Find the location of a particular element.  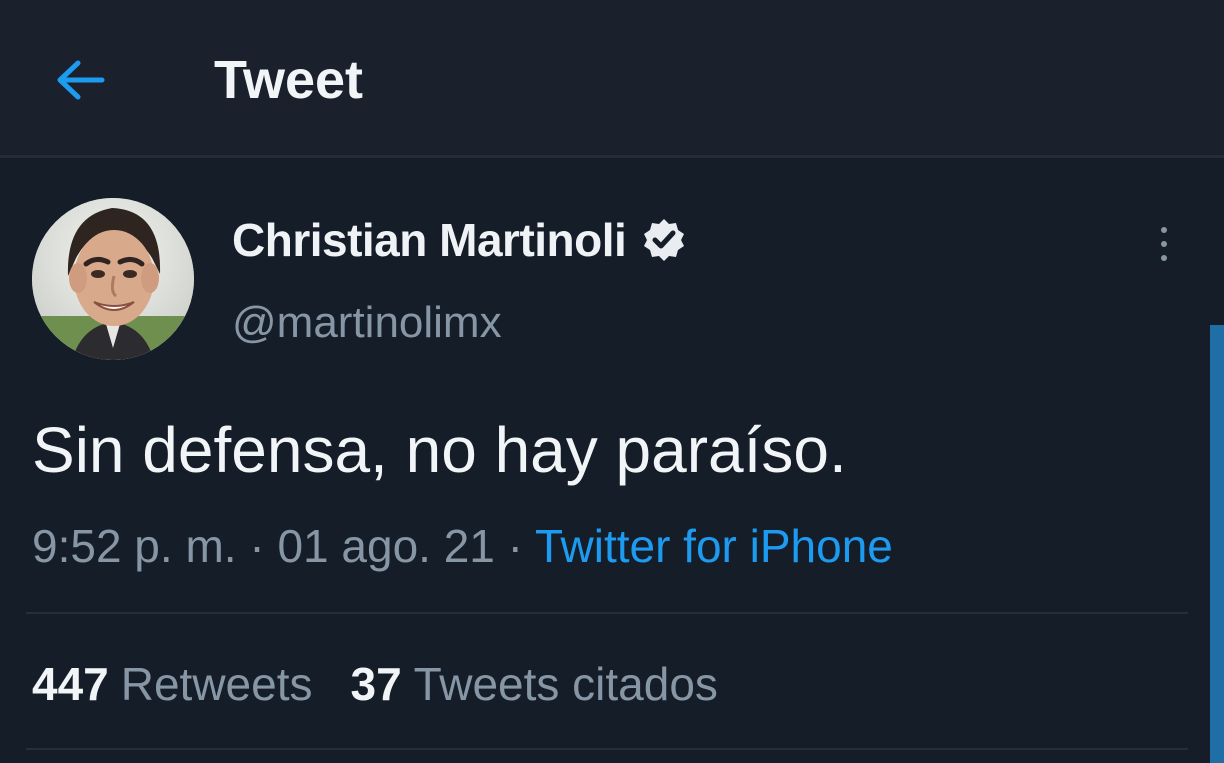

verified-badge-icon is located at coordinates (664, 240).